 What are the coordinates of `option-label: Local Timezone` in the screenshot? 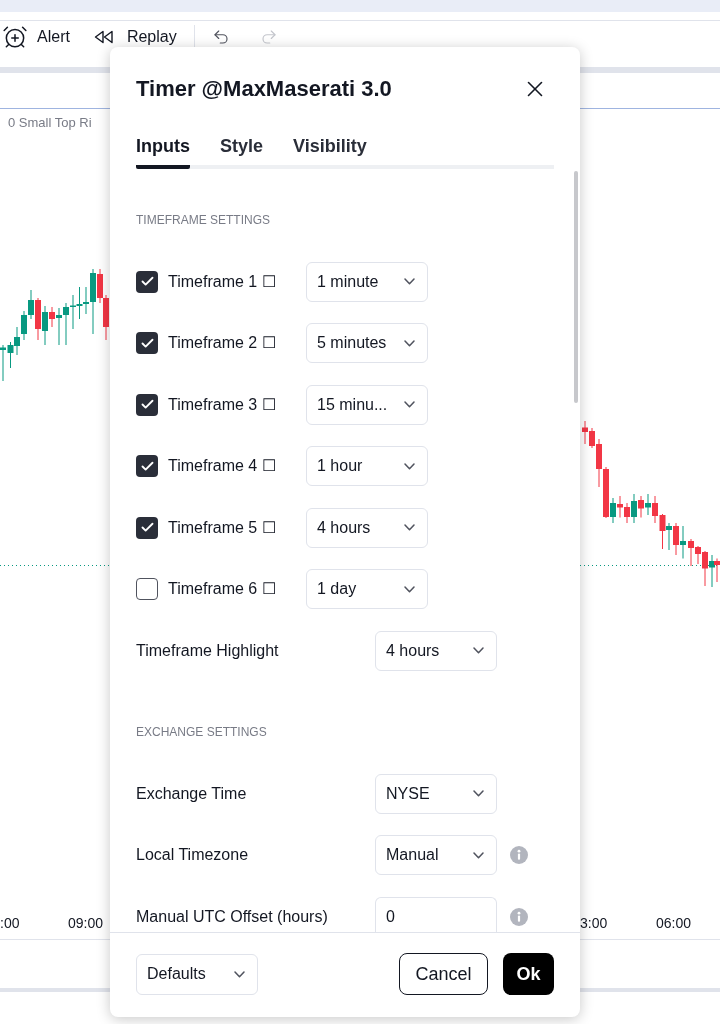 It's located at (193, 855).